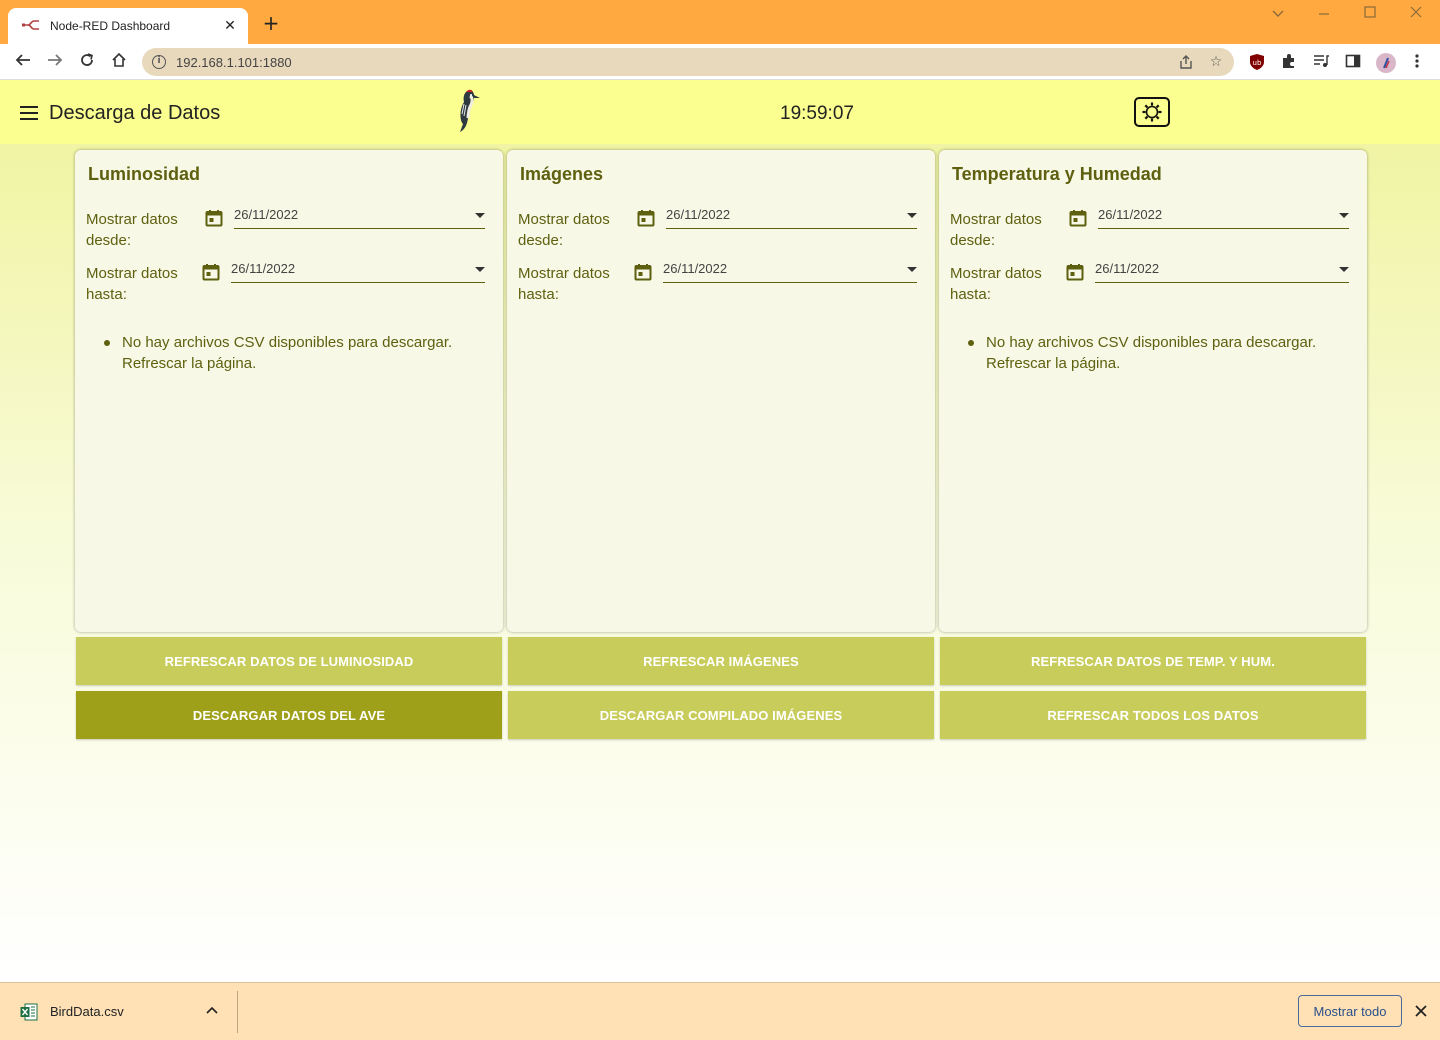 This screenshot has width=1440, height=1040. What do you see at coordinates (289, 661) in the screenshot?
I see `refresh-luminosity-button: REFRESCAR DATOS DE LUMINOSIDAD` at bounding box center [289, 661].